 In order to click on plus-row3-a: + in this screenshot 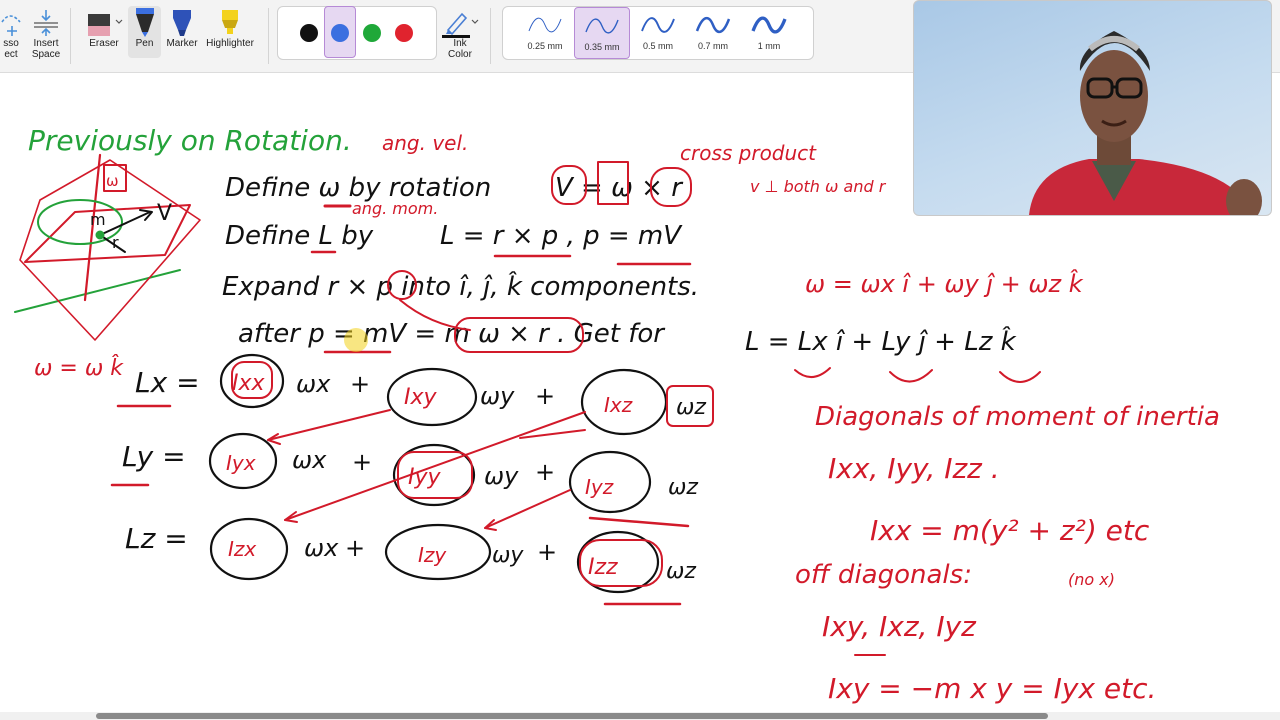, I will do `click(355, 548)`.